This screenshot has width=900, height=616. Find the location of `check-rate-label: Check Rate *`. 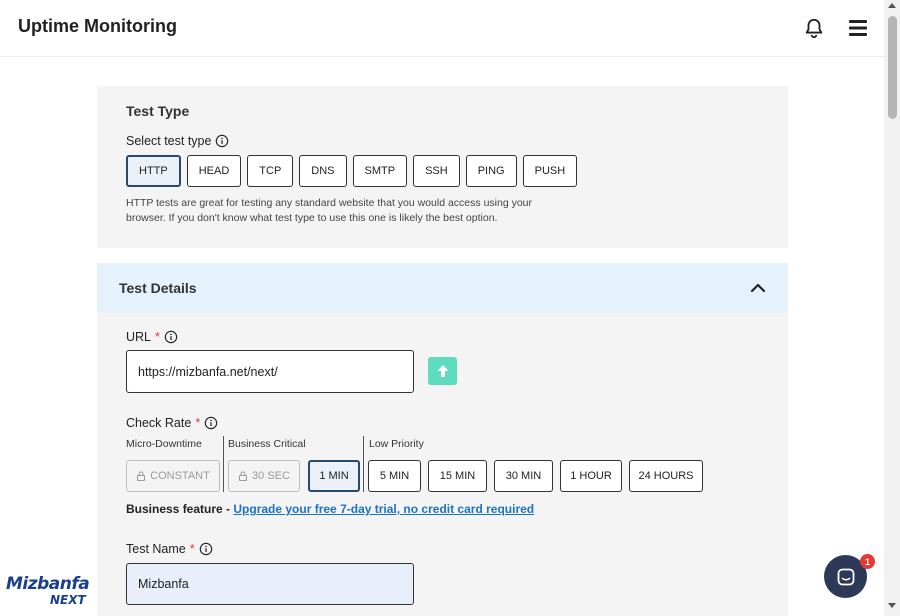

check-rate-label: Check Rate * is located at coordinates (172, 423).